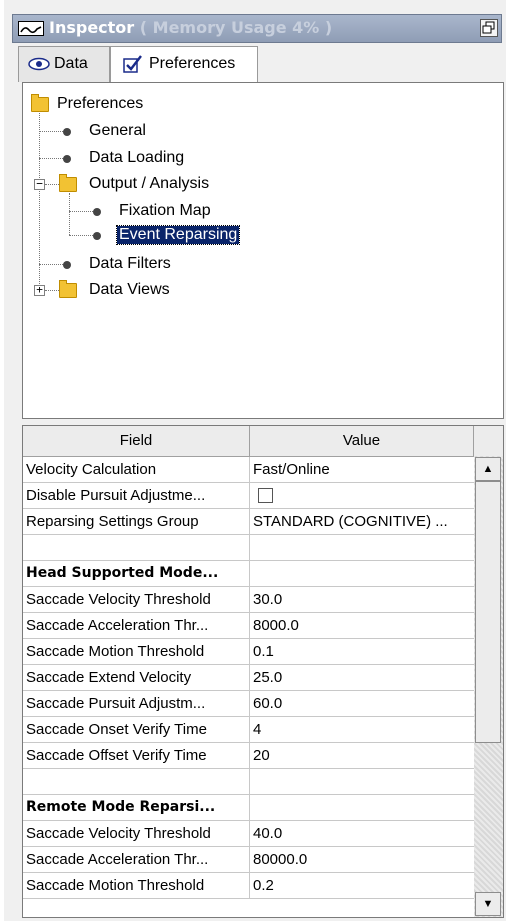 The height and width of the screenshot is (923, 510). What do you see at coordinates (39, 184) in the screenshot?
I see `collapse-icon: −` at bounding box center [39, 184].